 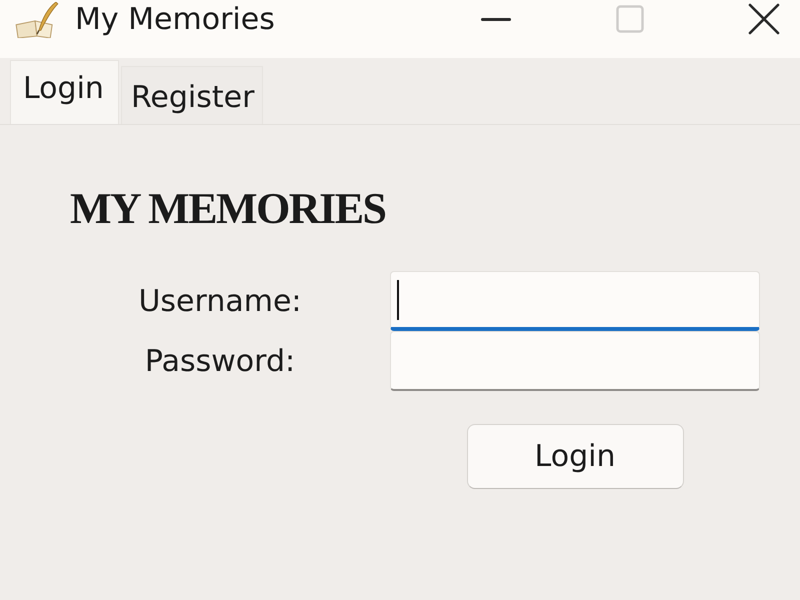 What do you see at coordinates (575, 456) in the screenshot?
I see `login-button: Login` at bounding box center [575, 456].